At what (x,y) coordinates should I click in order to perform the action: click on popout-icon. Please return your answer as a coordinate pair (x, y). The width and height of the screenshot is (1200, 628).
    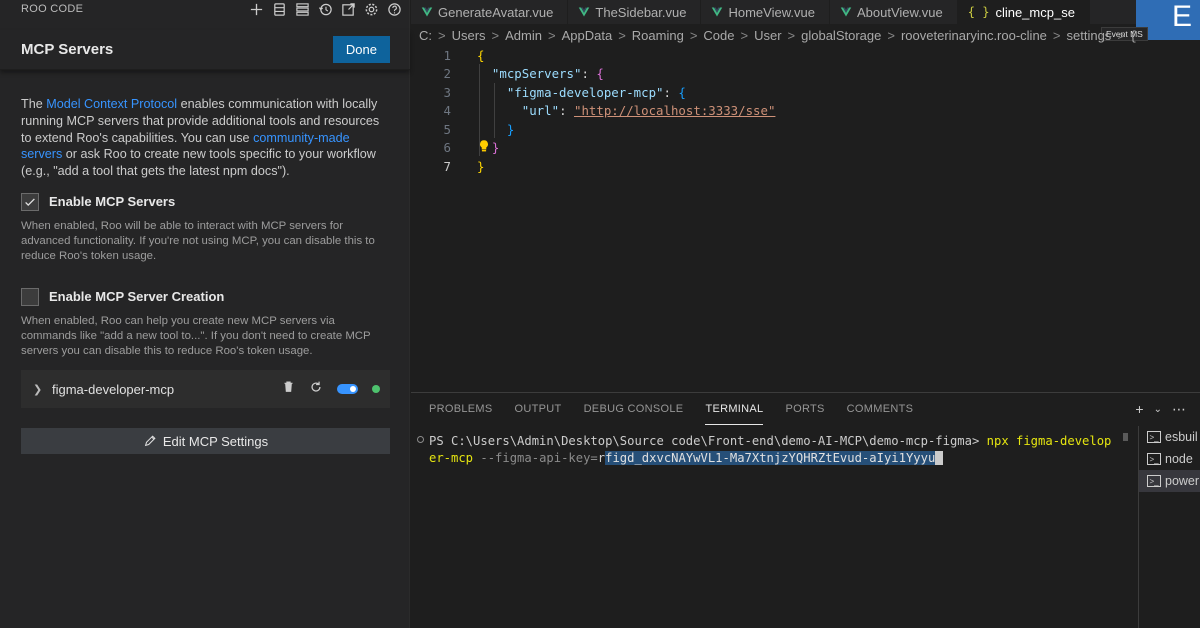
    Looking at the image, I should click on (348, 9).